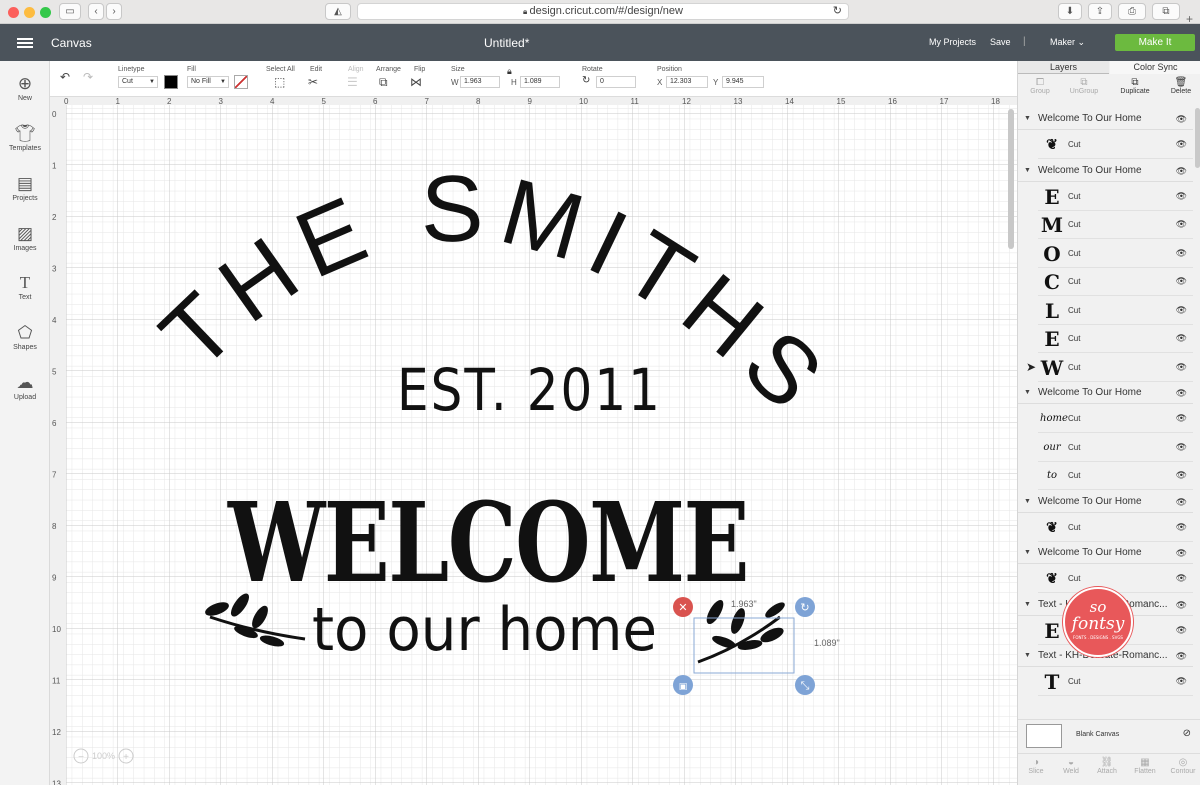 Image resolution: width=1200 pixels, height=785 pixels. I want to click on my-projects-link: My Projects, so click(952, 42).